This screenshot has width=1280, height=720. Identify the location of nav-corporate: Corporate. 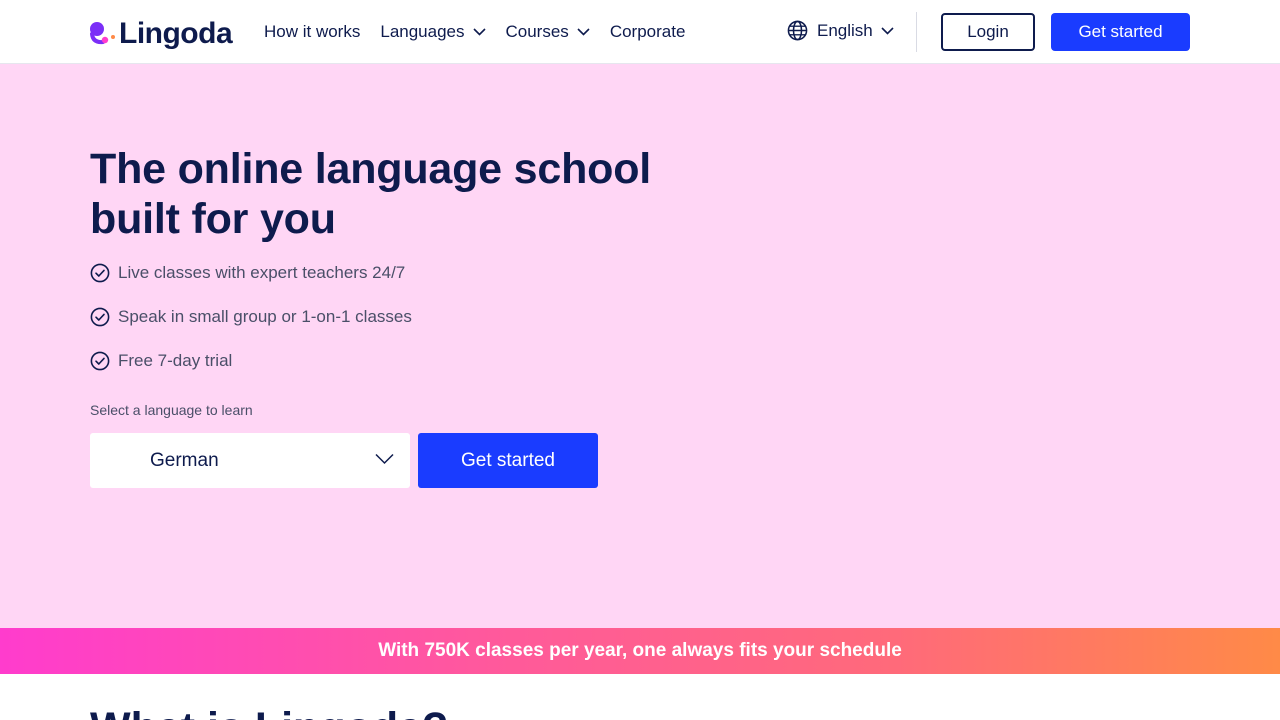
(648, 32).